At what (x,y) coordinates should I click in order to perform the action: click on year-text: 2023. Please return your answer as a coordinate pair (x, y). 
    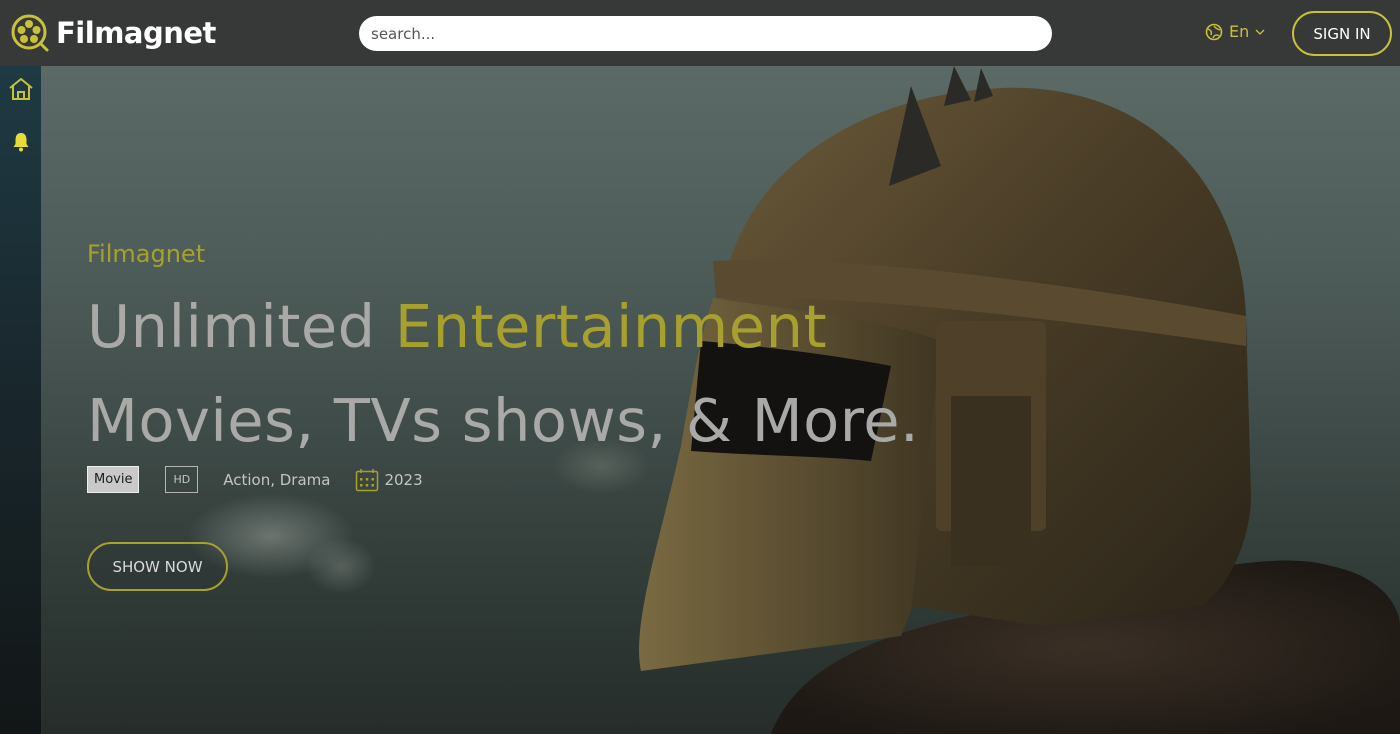
    Looking at the image, I should click on (403, 479).